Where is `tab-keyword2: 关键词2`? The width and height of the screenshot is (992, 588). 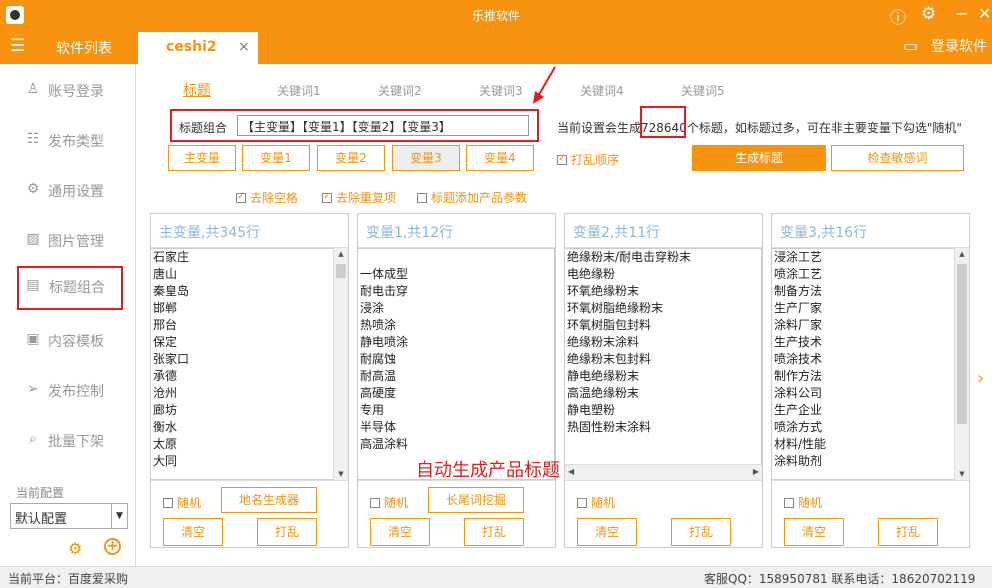
tab-keyword2: 关键词2 is located at coordinates (400, 90).